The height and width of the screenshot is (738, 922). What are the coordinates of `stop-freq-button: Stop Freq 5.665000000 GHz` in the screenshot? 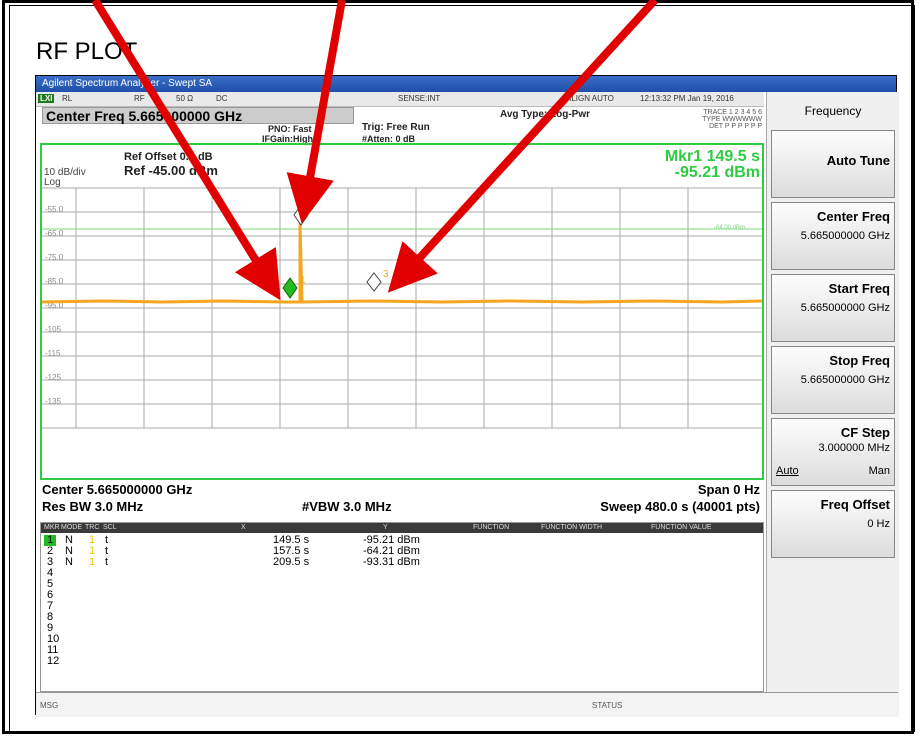 It's located at (833, 380).